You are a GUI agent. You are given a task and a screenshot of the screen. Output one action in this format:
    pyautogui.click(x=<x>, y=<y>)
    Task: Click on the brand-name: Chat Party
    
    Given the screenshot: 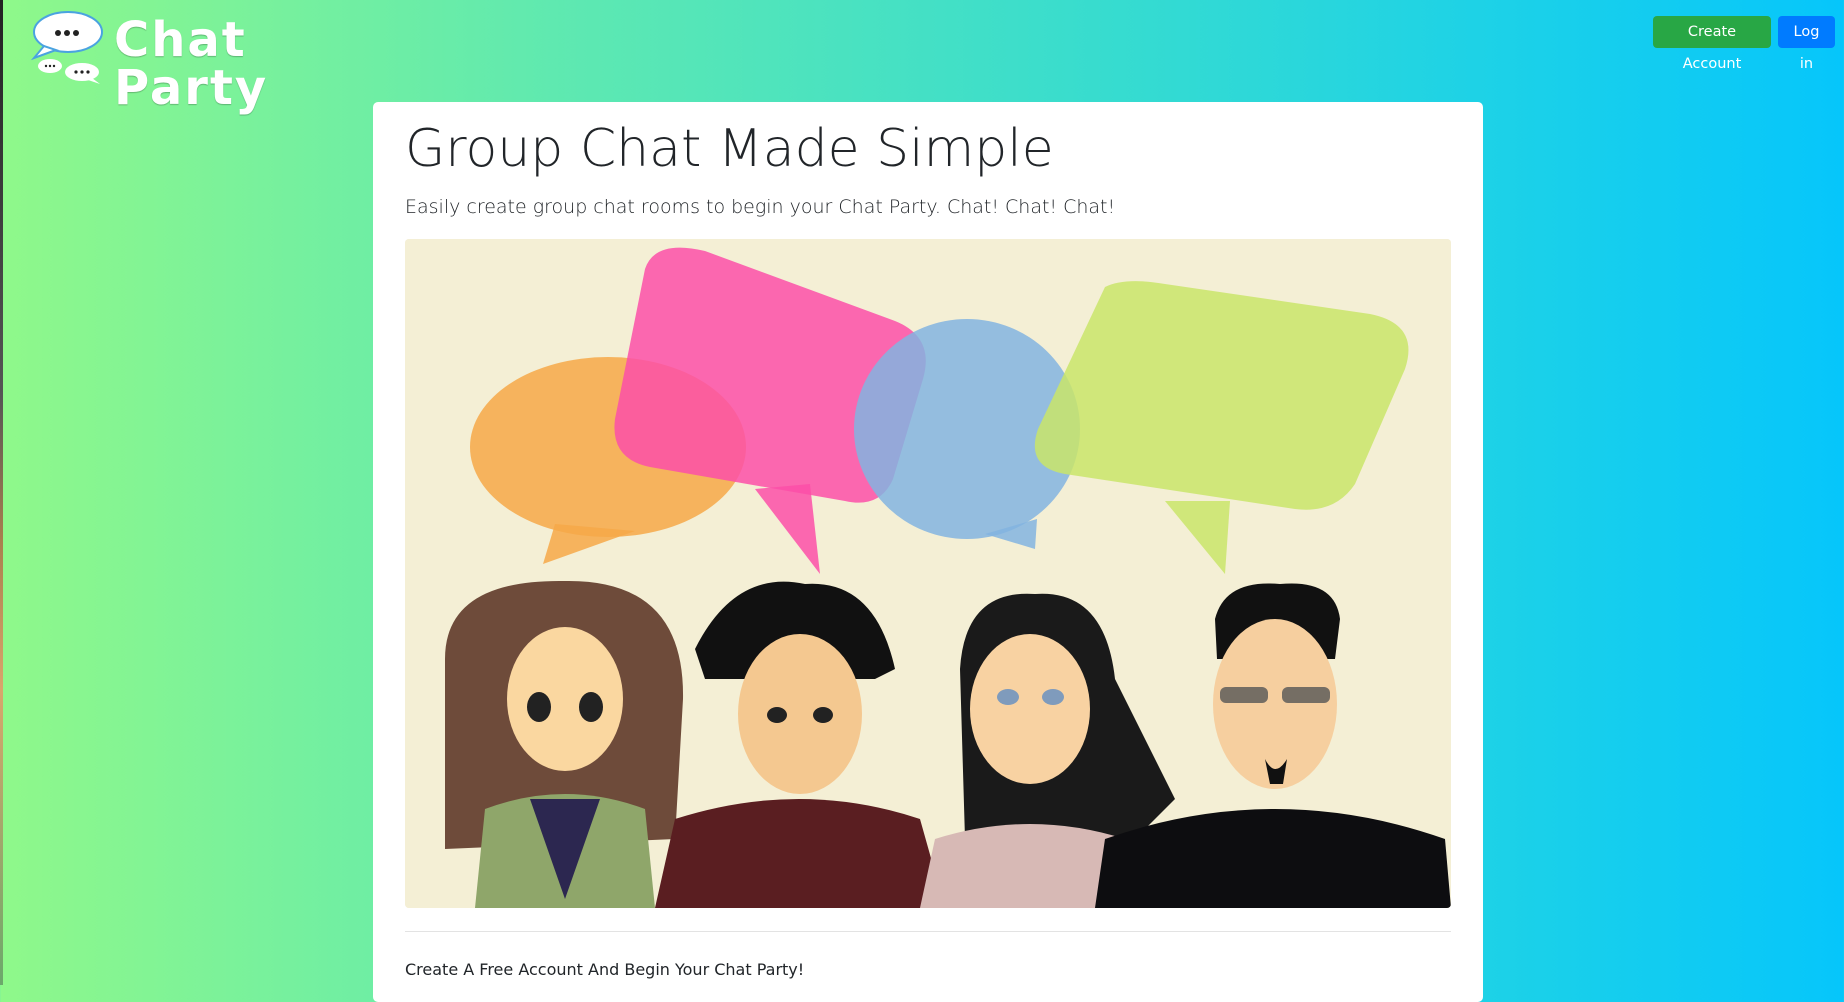 What is the action you would take?
    pyautogui.click(x=191, y=64)
    